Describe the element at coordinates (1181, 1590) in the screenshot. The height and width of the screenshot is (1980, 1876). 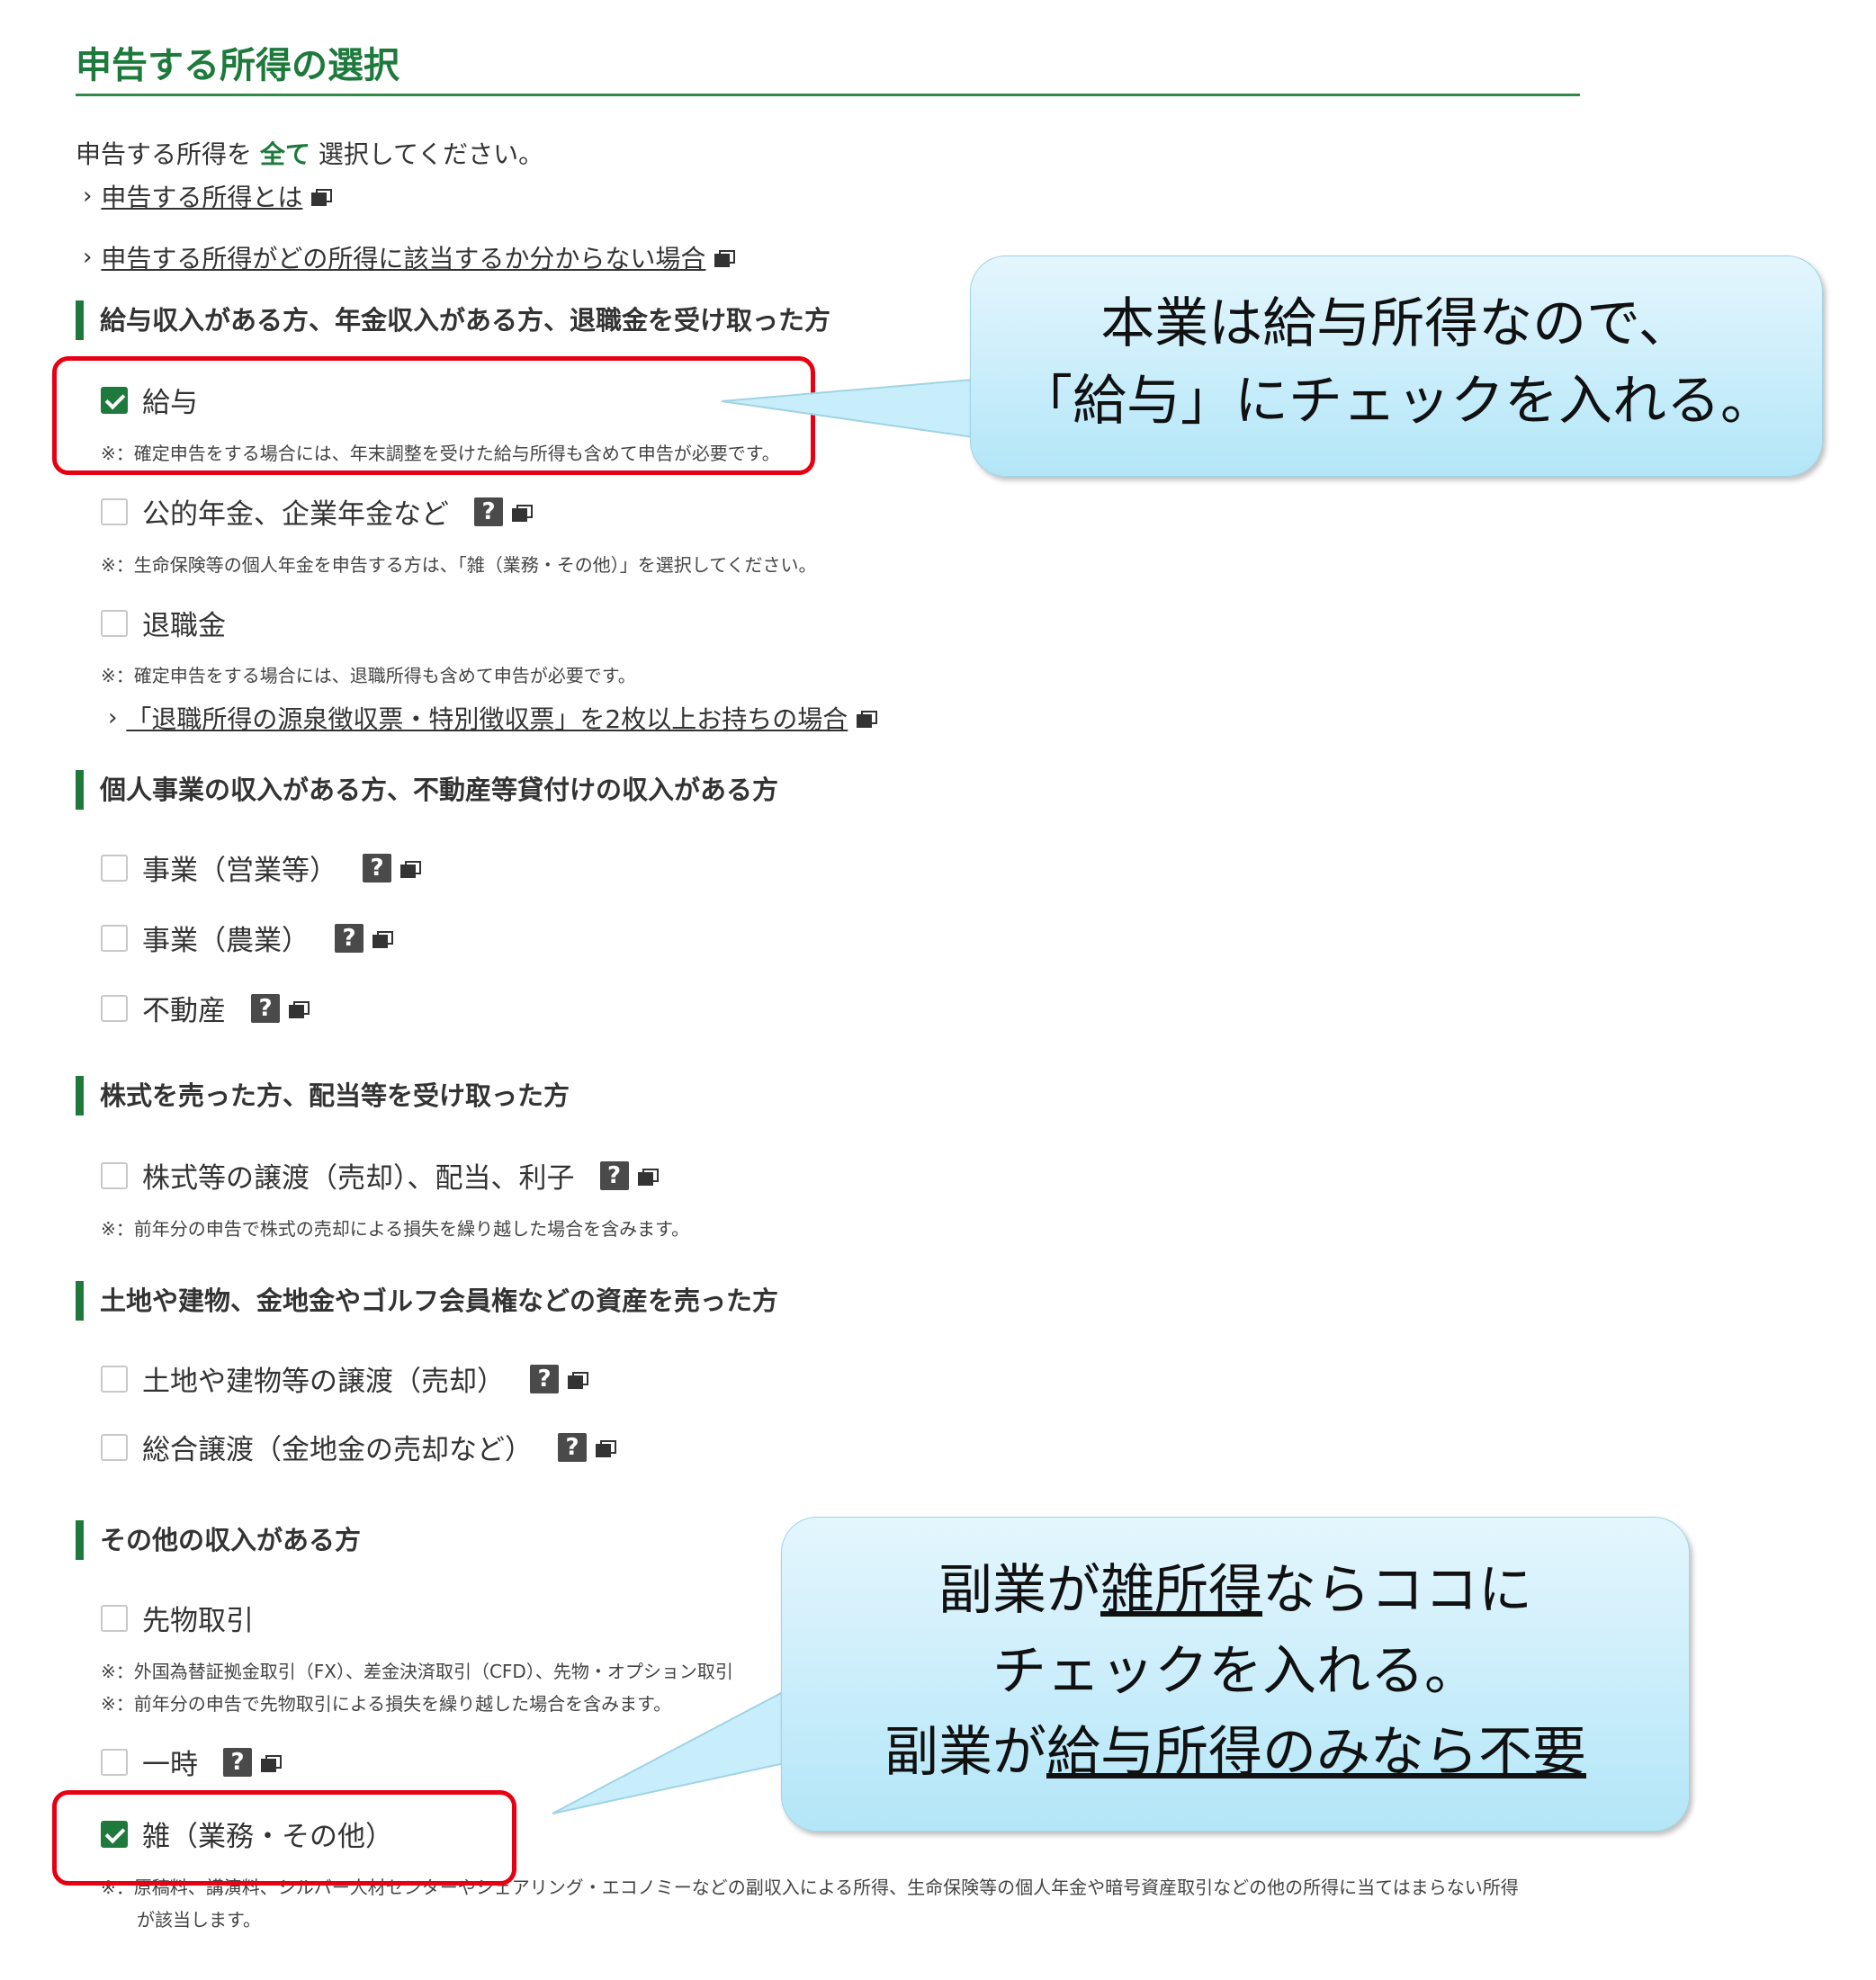
I see `text-underlined: 雑所得` at that location.